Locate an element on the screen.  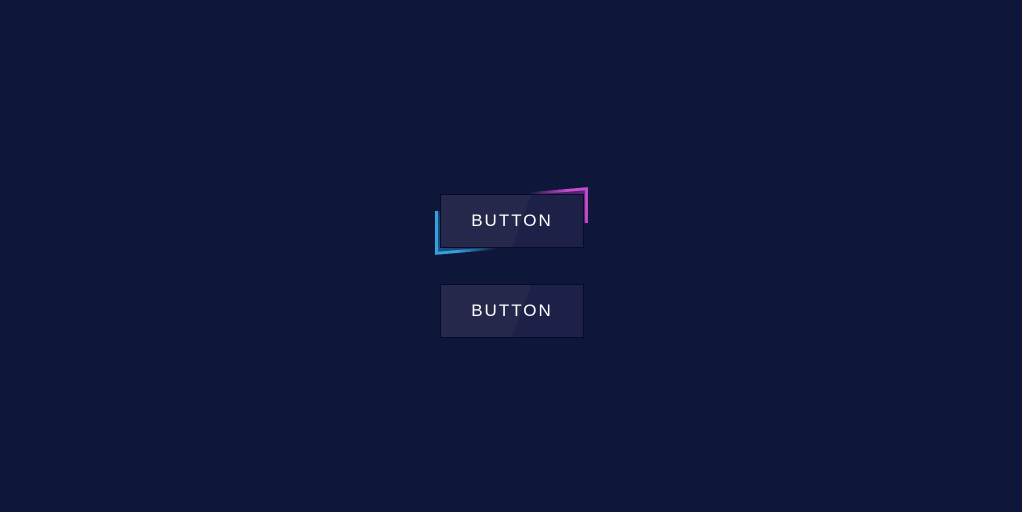
plain-button: BUTTON is located at coordinates (512, 311).